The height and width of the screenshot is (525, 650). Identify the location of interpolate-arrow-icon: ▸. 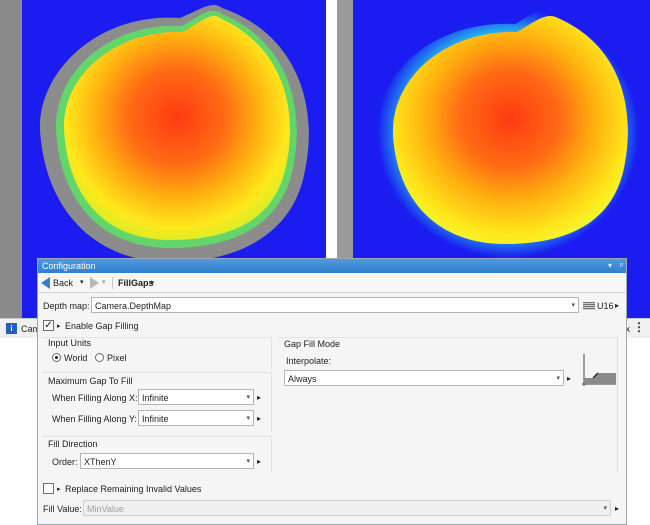
(569, 378).